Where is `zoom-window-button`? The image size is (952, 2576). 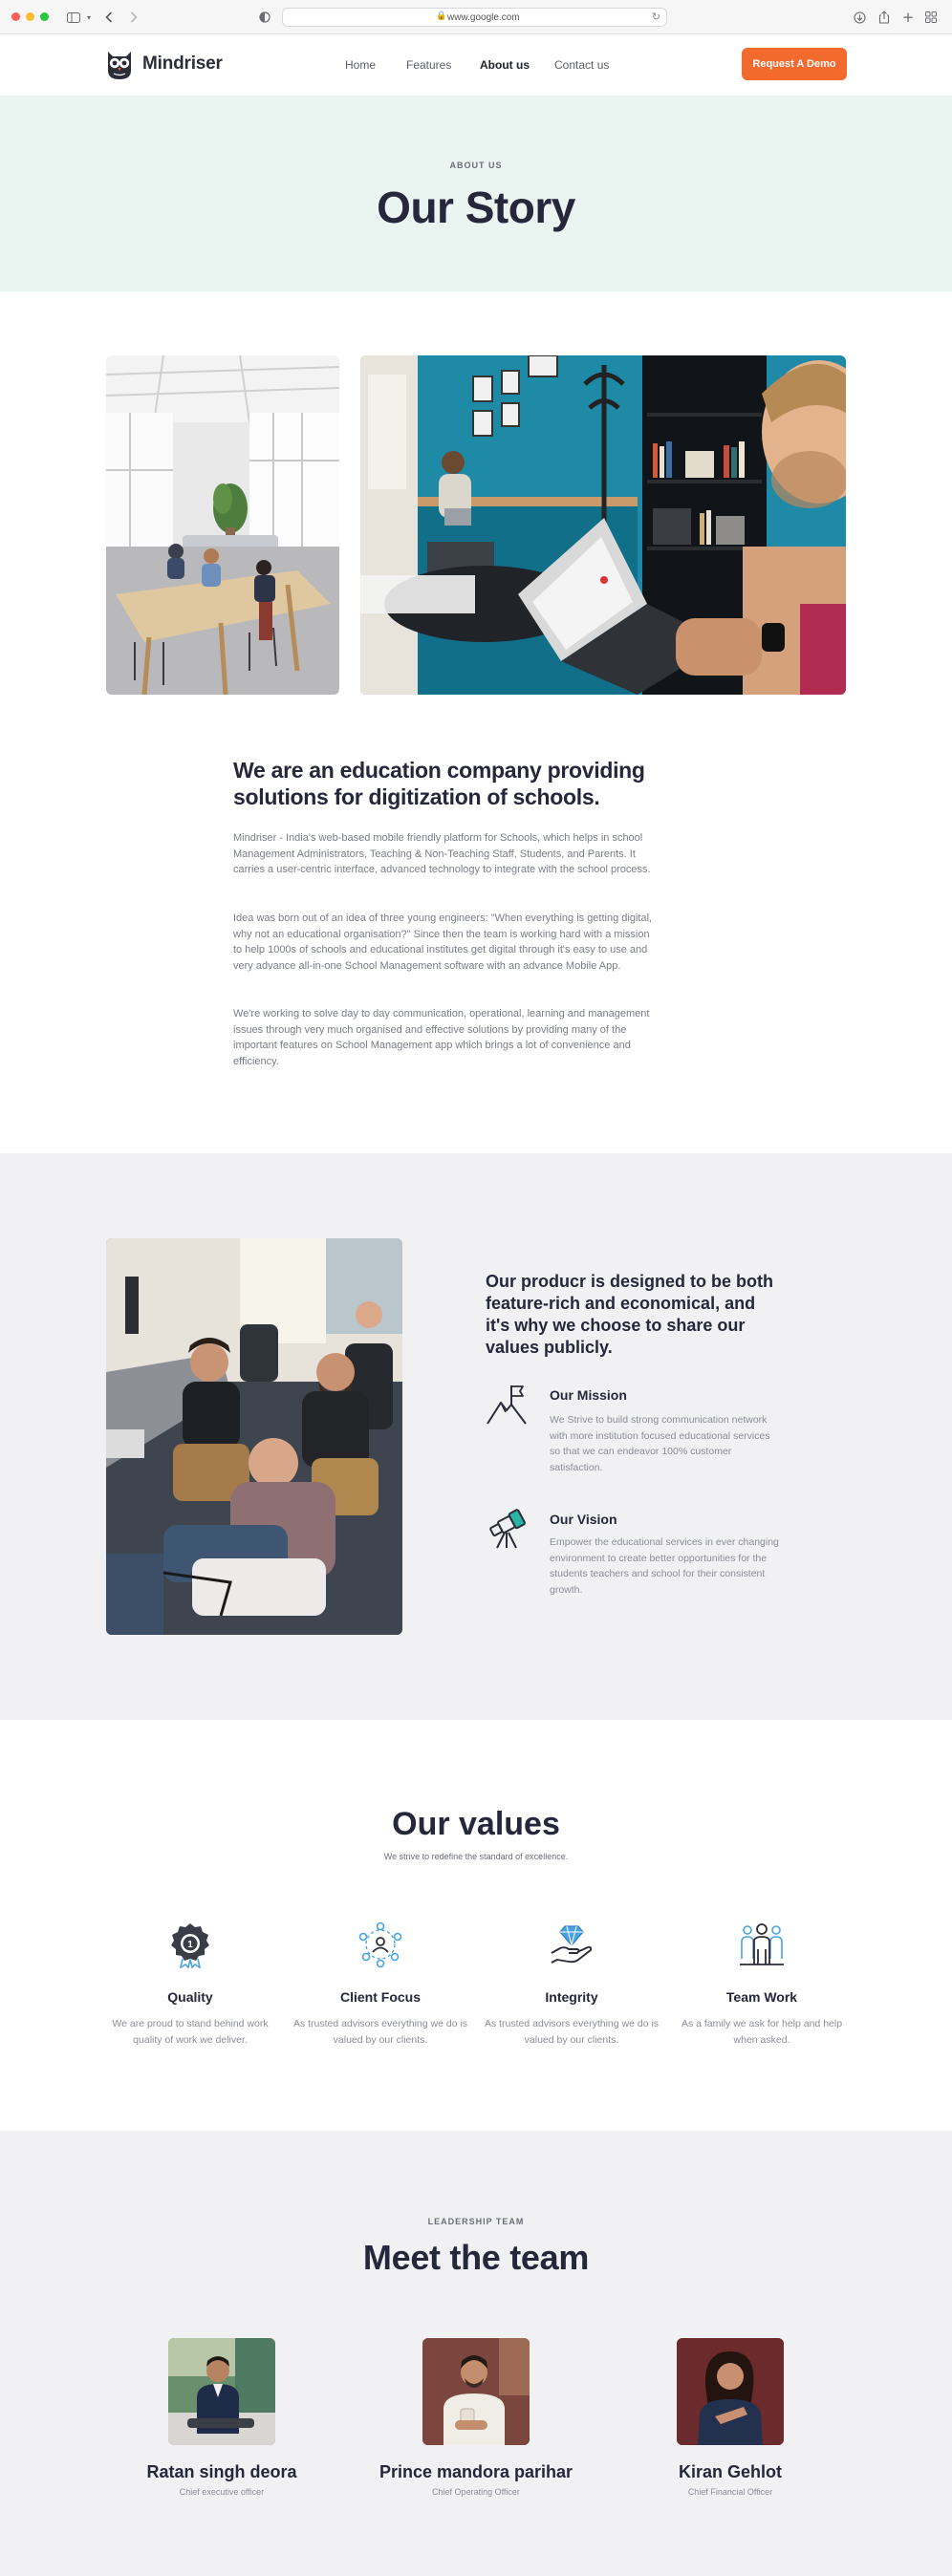 zoom-window-button is located at coordinates (45, 16).